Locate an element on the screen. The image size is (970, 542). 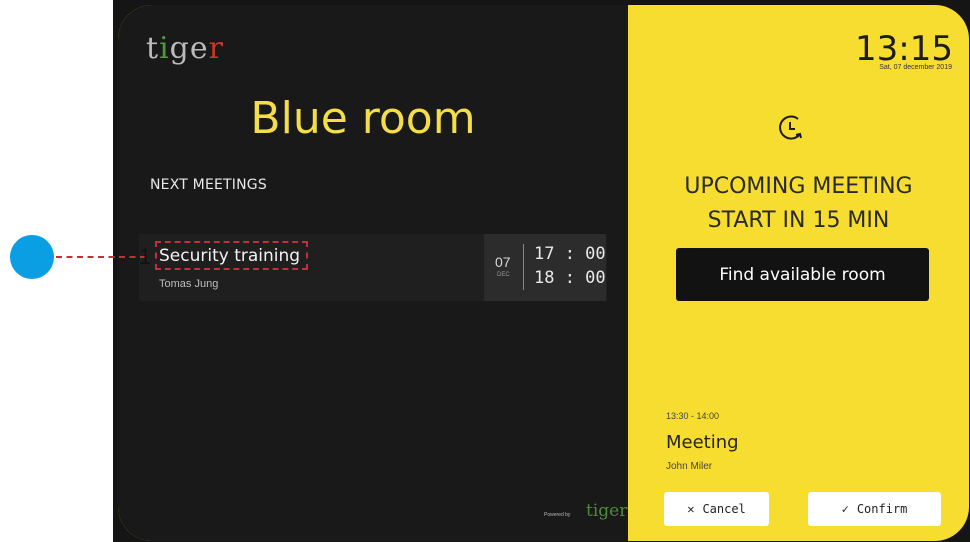
check-icon: ✓ is located at coordinates (845, 509).